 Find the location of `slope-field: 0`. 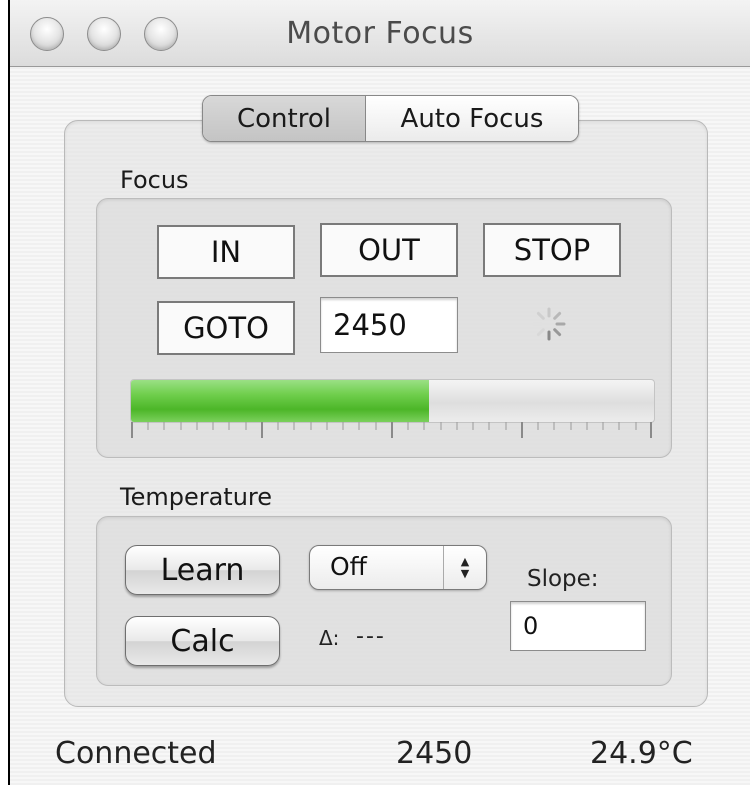

slope-field: 0 is located at coordinates (578, 626).